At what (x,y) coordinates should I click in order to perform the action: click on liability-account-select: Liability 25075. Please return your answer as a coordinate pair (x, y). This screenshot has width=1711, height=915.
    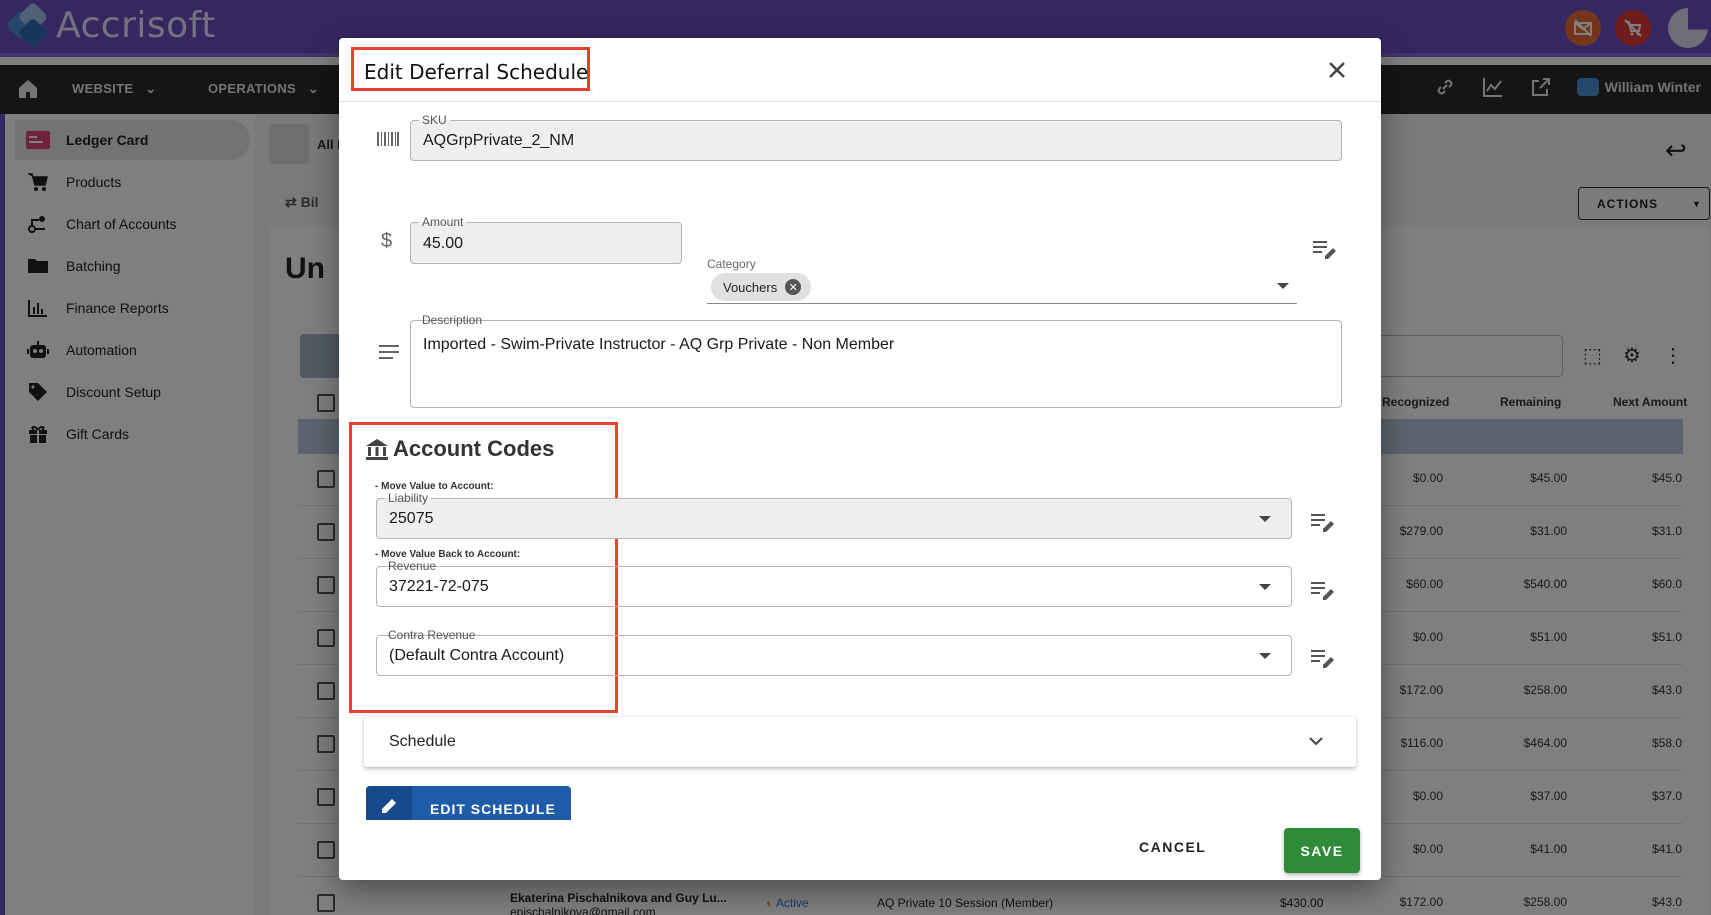
    Looking at the image, I should click on (834, 515).